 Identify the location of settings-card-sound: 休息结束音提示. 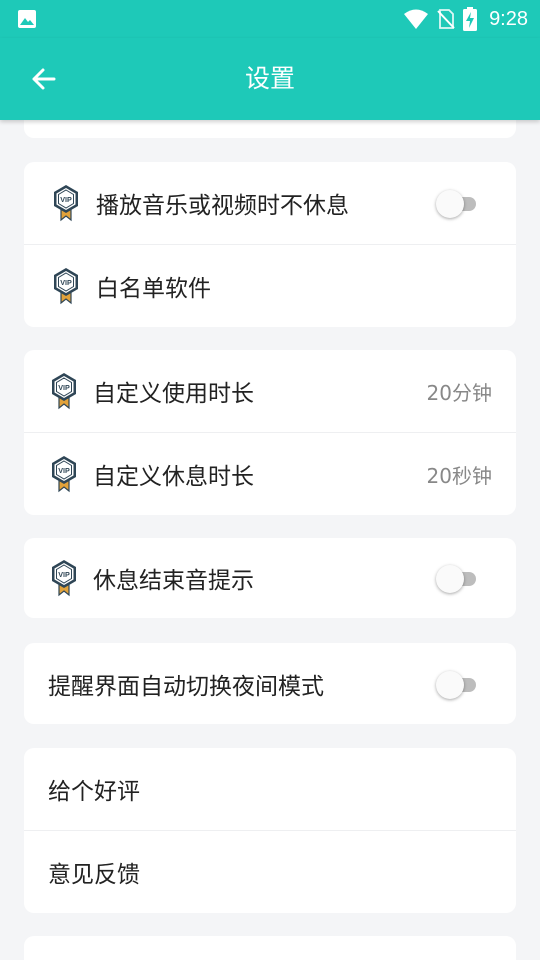
(270, 578).